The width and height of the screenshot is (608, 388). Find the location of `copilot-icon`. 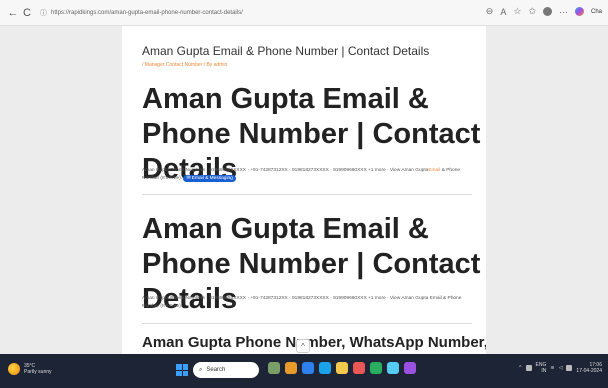

copilot-icon is located at coordinates (579, 11).